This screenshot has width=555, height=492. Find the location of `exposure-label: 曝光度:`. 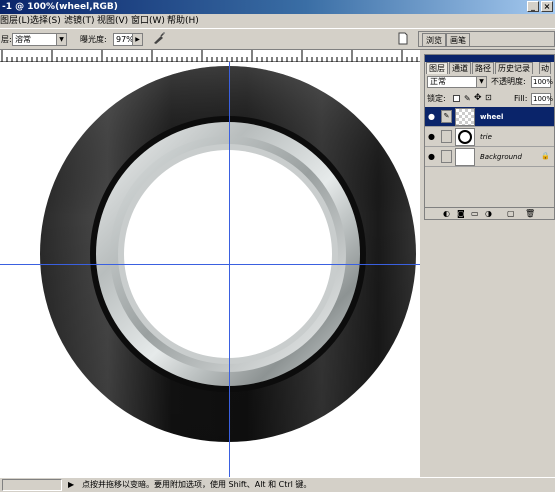

exposure-label: 曝光度: is located at coordinates (93, 39).